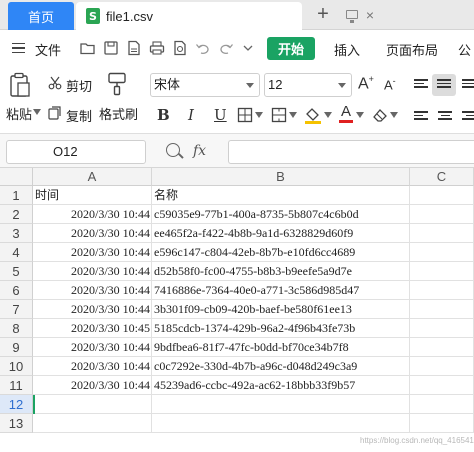 This screenshot has height=452, width=474. What do you see at coordinates (41, 16) in the screenshot?
I see `tab-home: 首页` at bounding box center [41, 16].